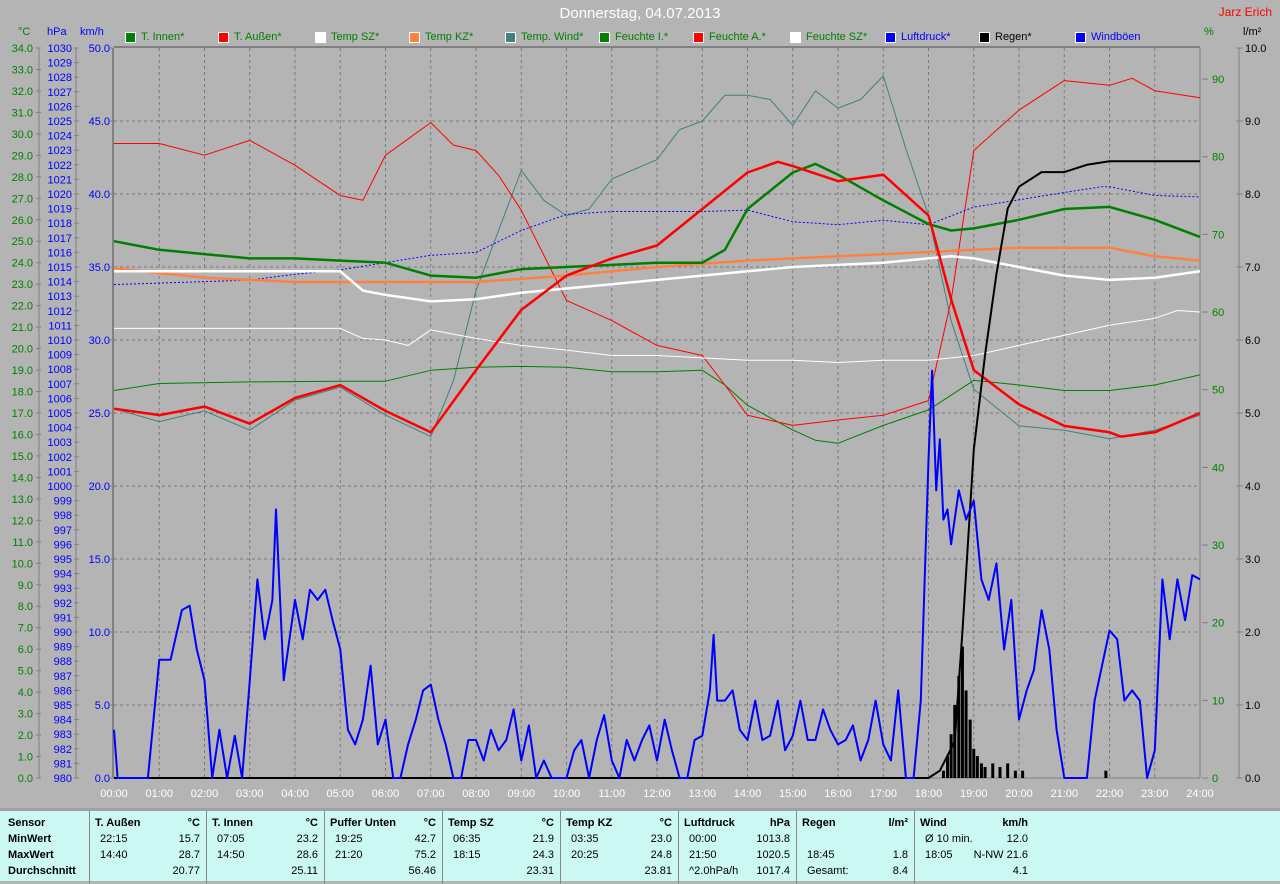  I want to click on celsius-tick-label: 20.0, so click(22, 350).